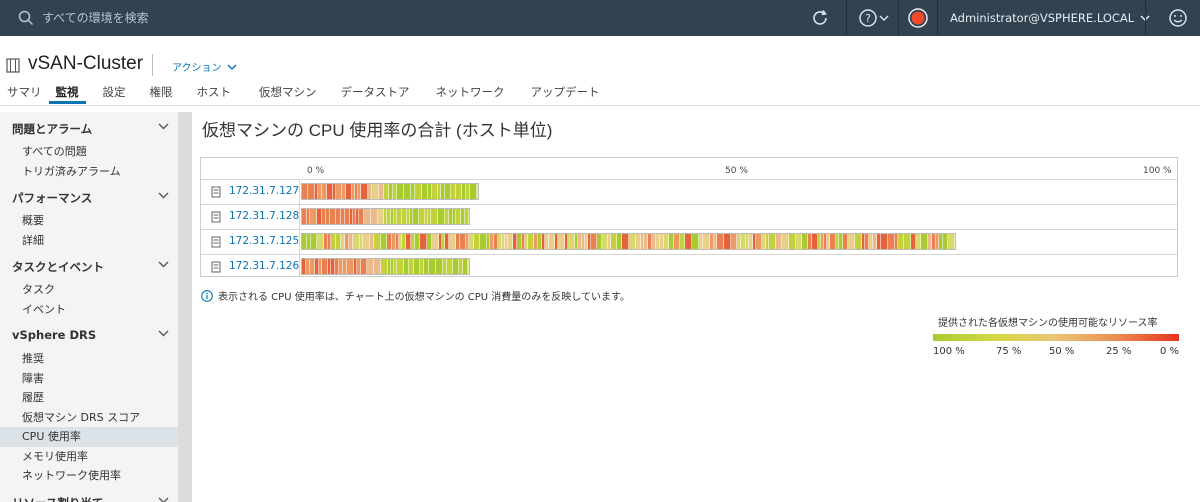 This screenshot has height=502, width=1200. I want to click on sidebar-item: トリガ済みアラーム, so click(89, 172).